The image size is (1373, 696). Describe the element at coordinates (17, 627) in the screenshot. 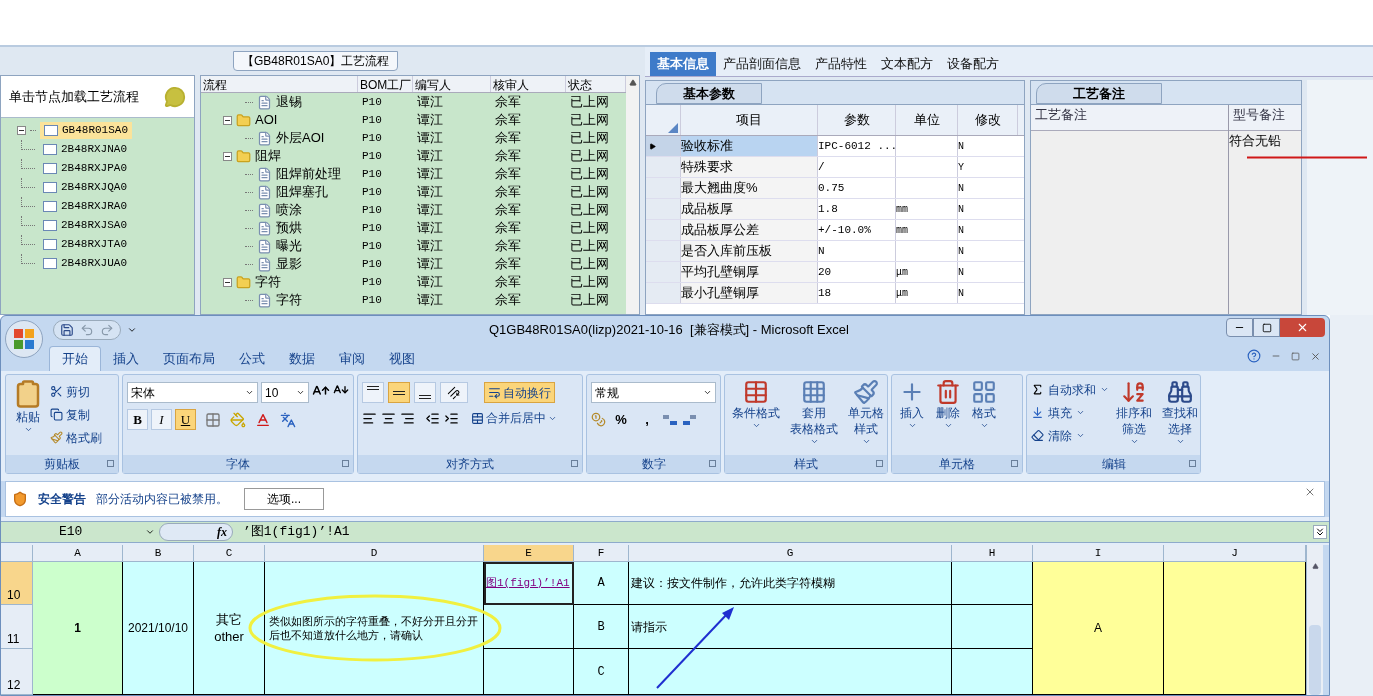

I see `row-header: 11` at that location.